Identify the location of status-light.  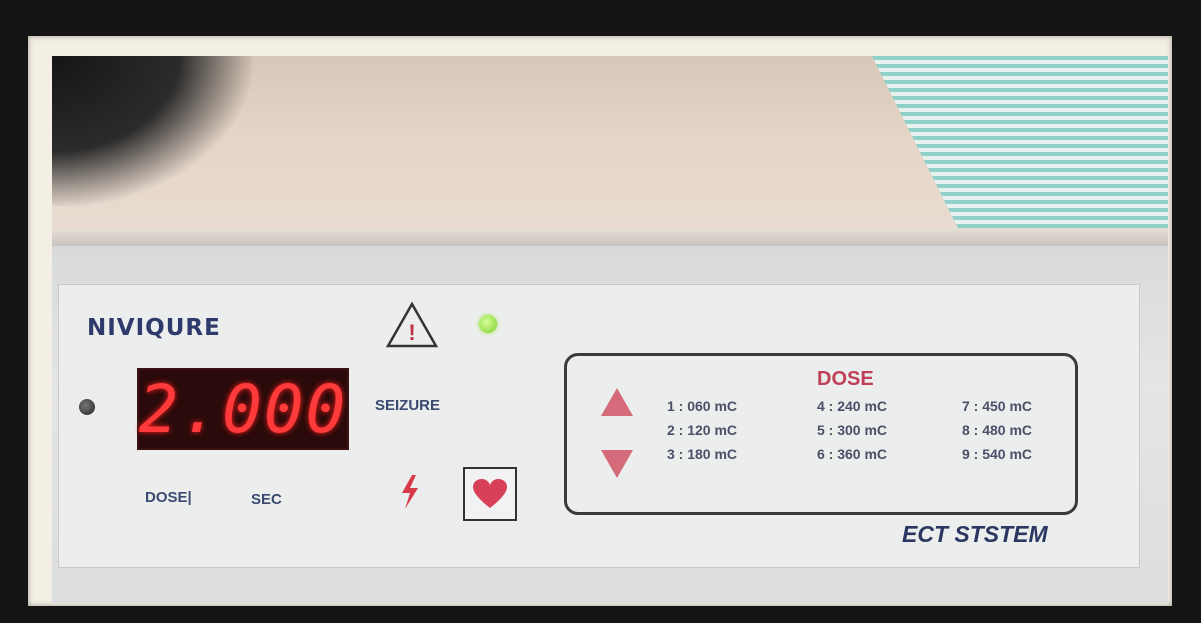
(488, 324).